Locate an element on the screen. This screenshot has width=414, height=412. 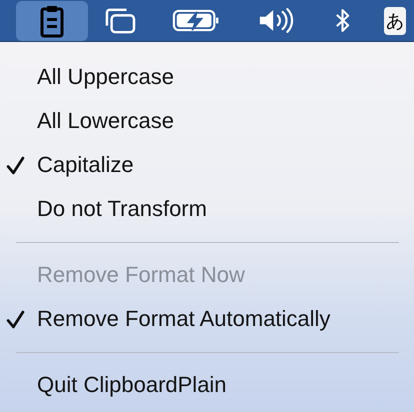
status-item-highlight is located at coordinates (52, 20).